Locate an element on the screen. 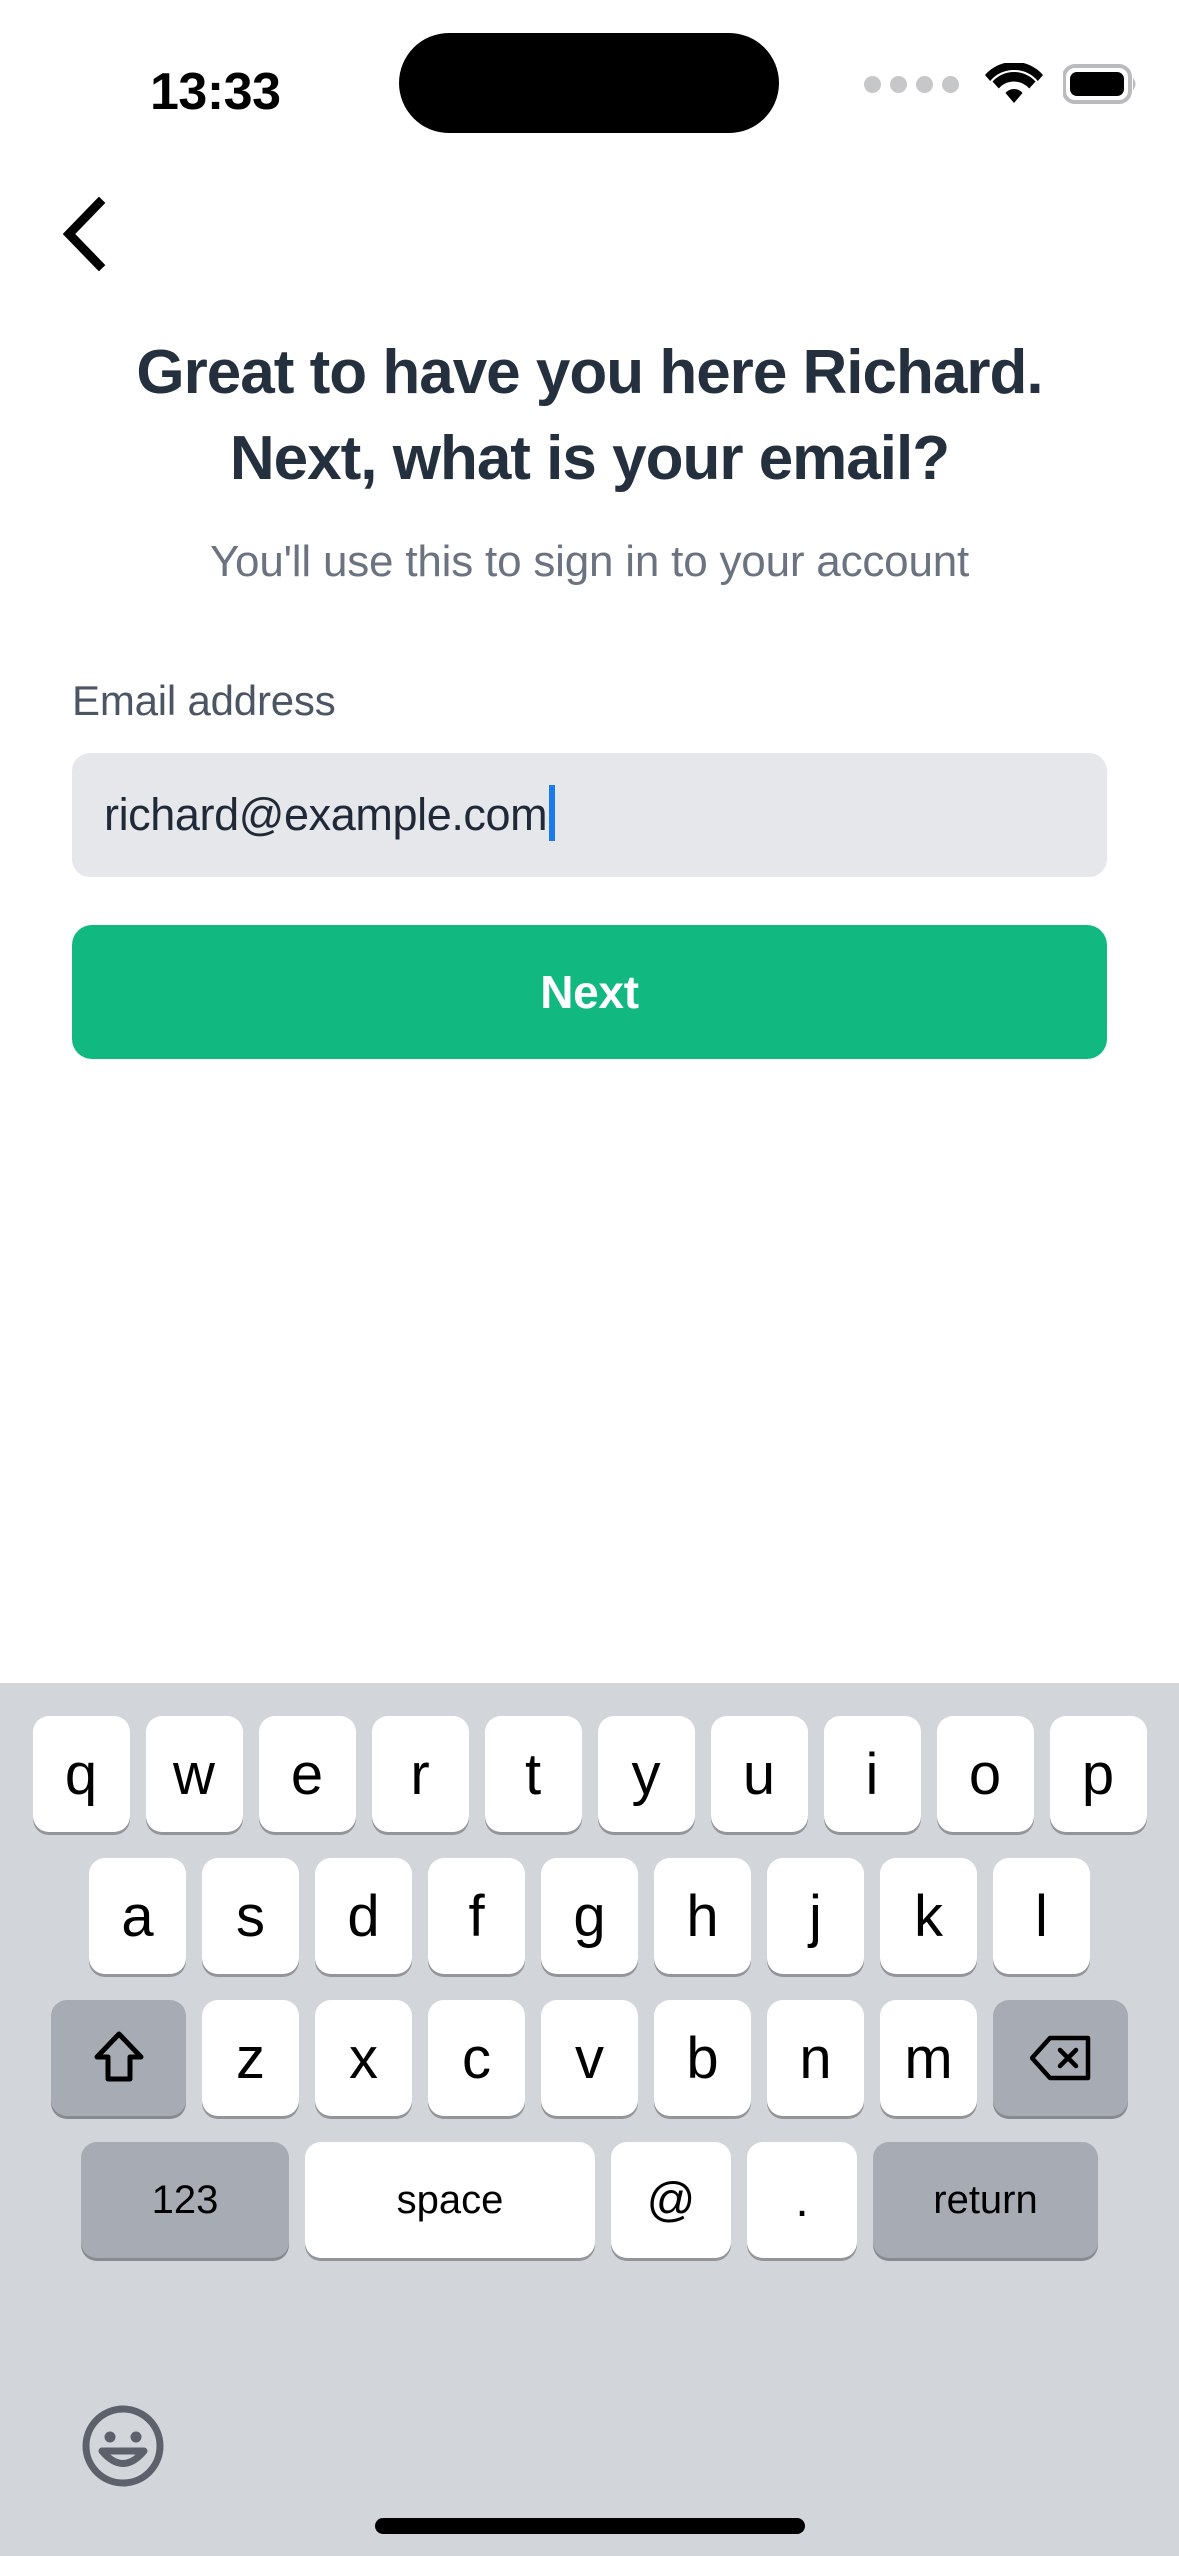 This screenshot has height=2556, width=1179. emoji-key is located at coordinates (123, 2446).